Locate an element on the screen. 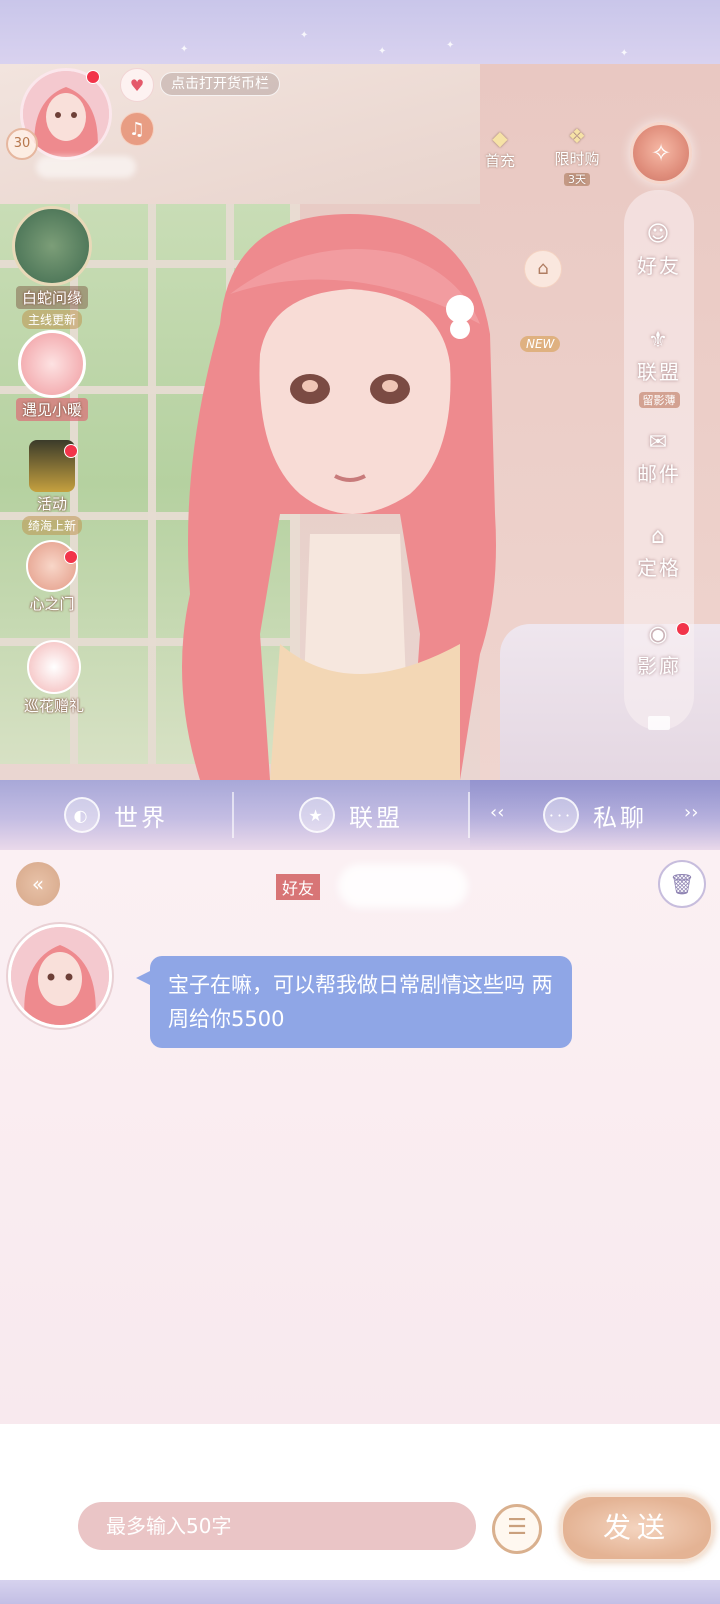  diamond-icon: ◆ is located at coordinates (500, 138).